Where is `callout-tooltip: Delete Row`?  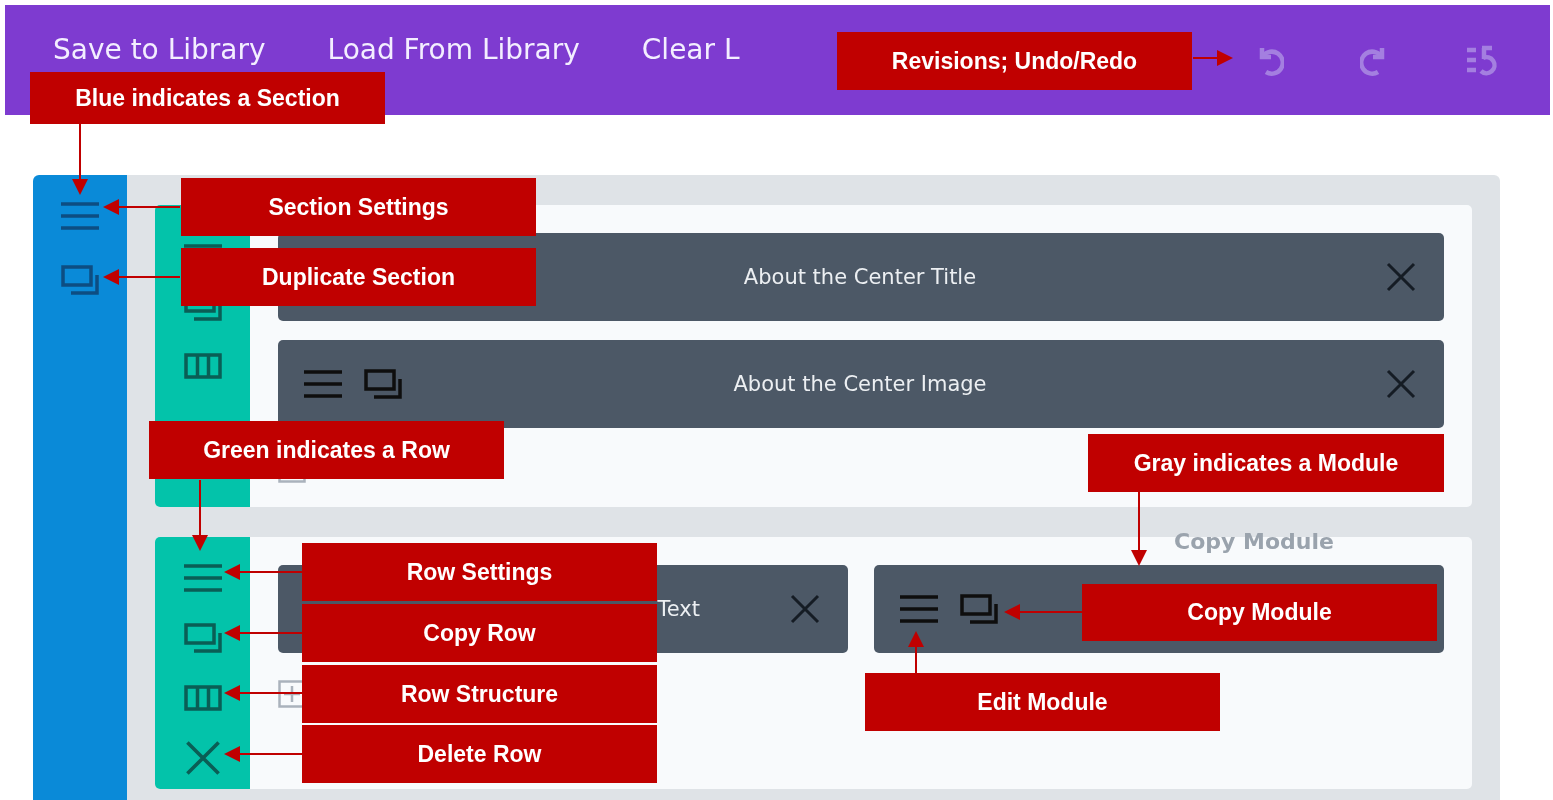 callout-tooltip: Delete Row is located at coordinates (479, 754).